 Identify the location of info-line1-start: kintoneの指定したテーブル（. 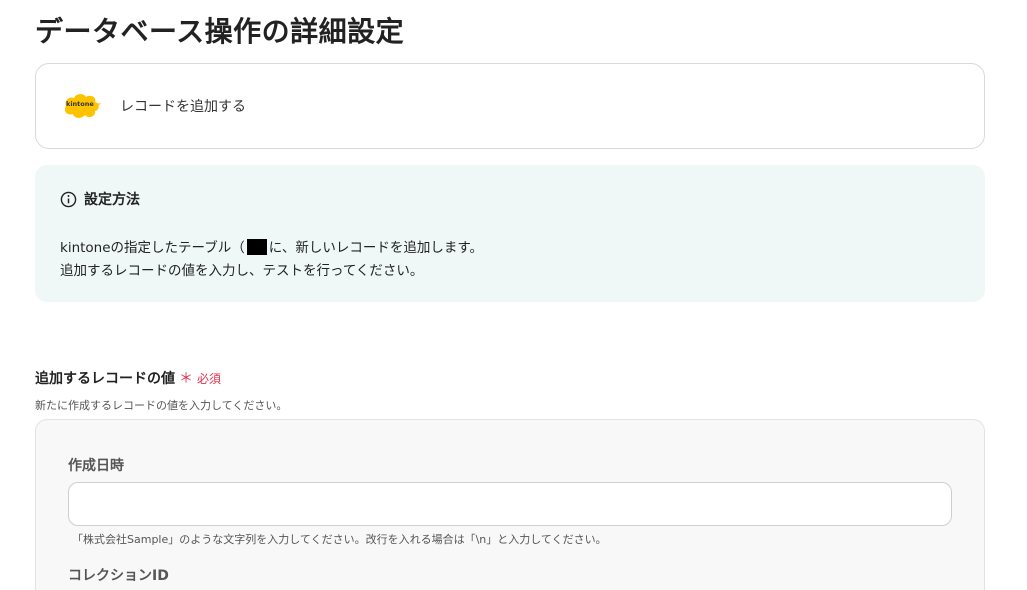
(152, 248).